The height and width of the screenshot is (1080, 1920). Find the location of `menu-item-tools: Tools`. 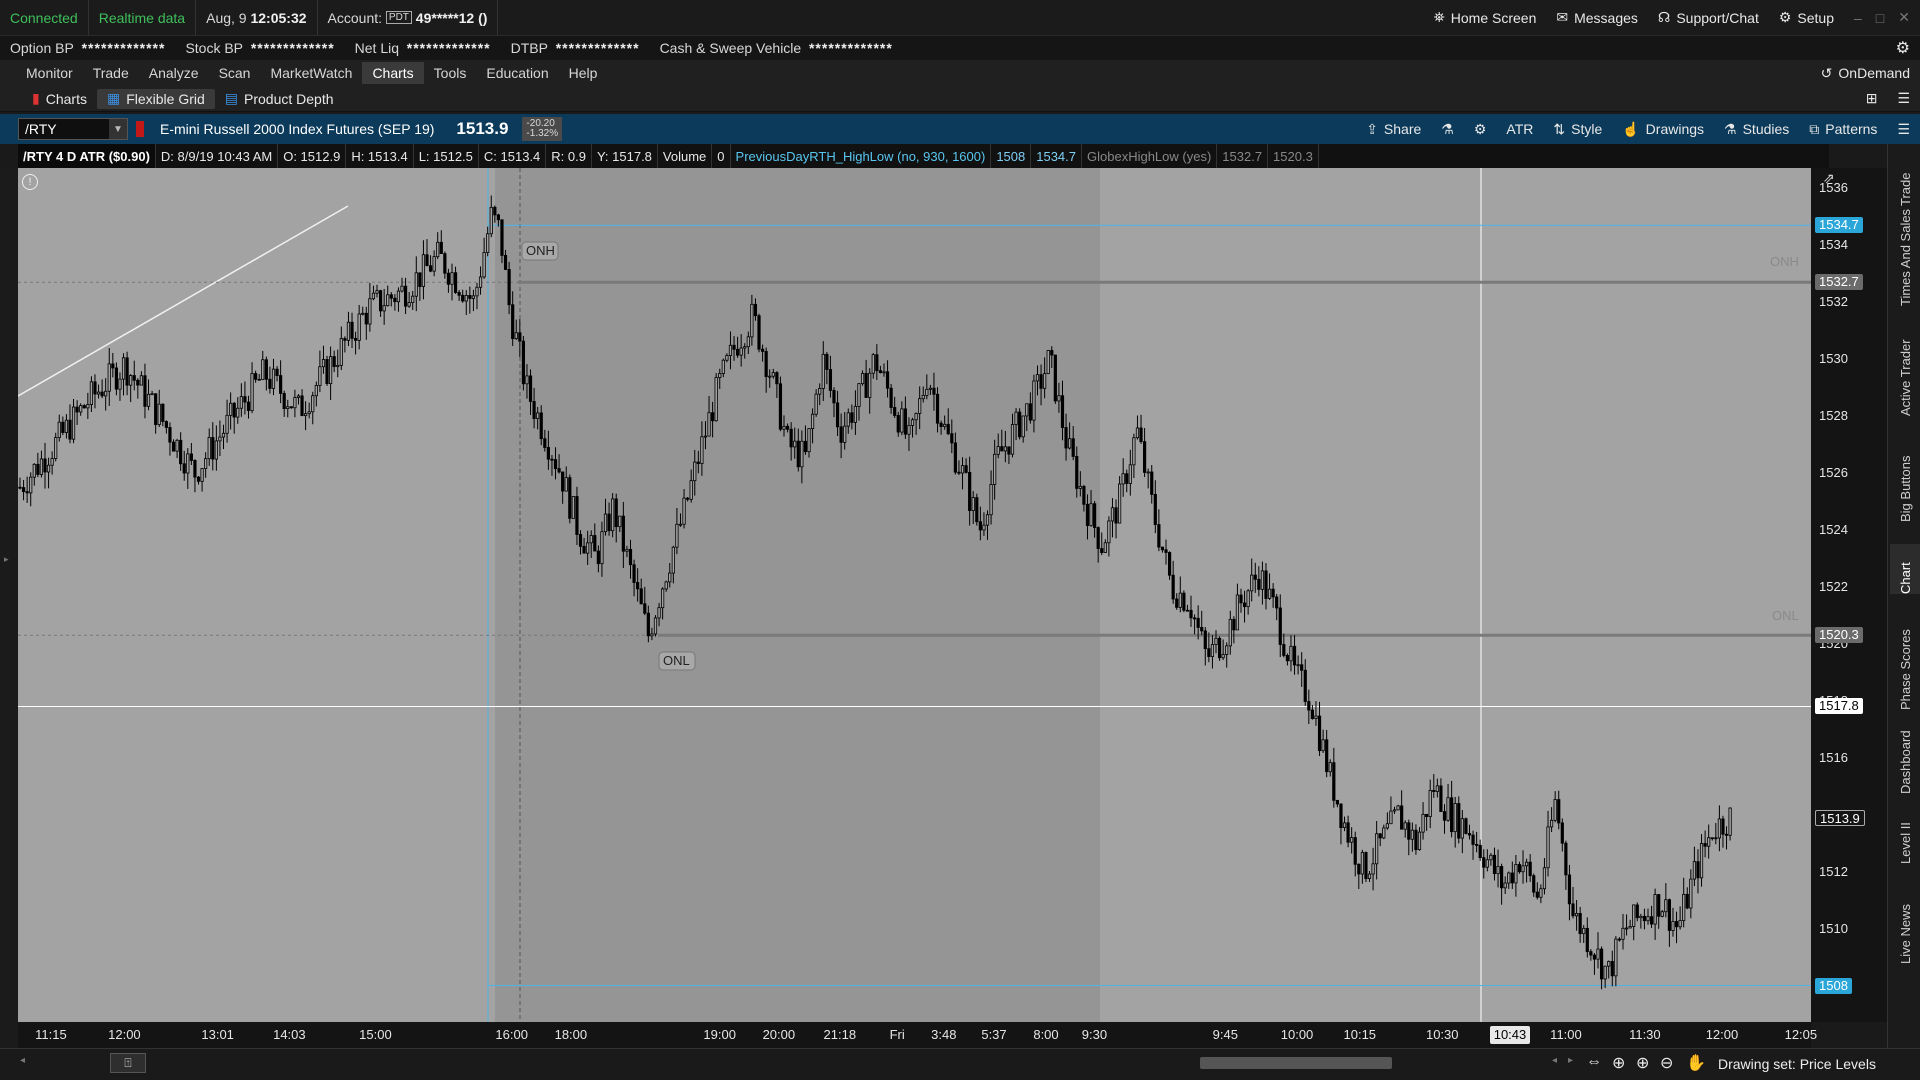

menu-item-tools: Tools is located at coordinates (450, 73).